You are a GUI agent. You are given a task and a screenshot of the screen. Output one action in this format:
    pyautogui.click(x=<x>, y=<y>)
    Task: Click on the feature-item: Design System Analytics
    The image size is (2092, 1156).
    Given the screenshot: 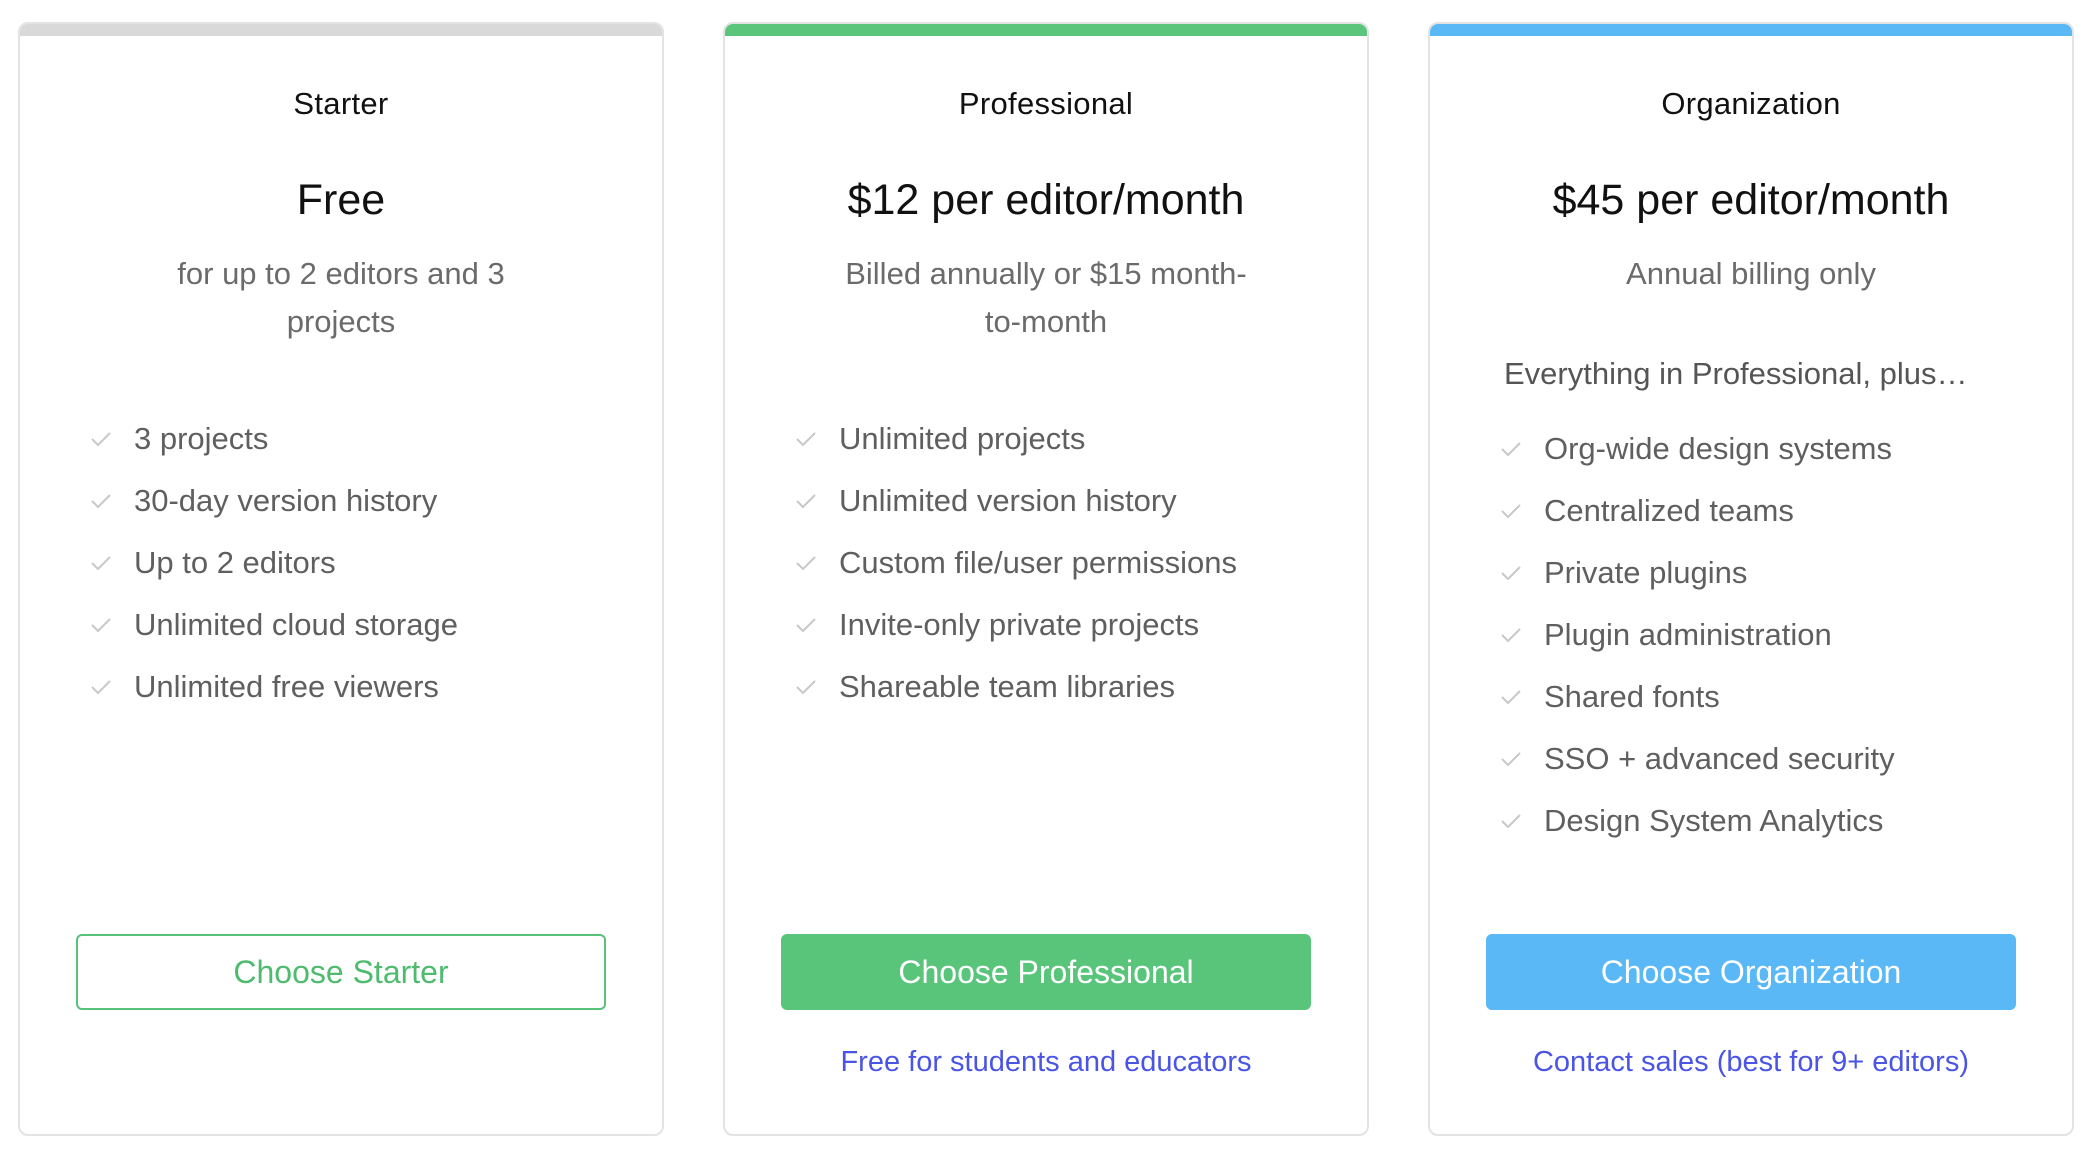 What is the action you would take?
    pyautogui.click(x=1697, y=821)
    